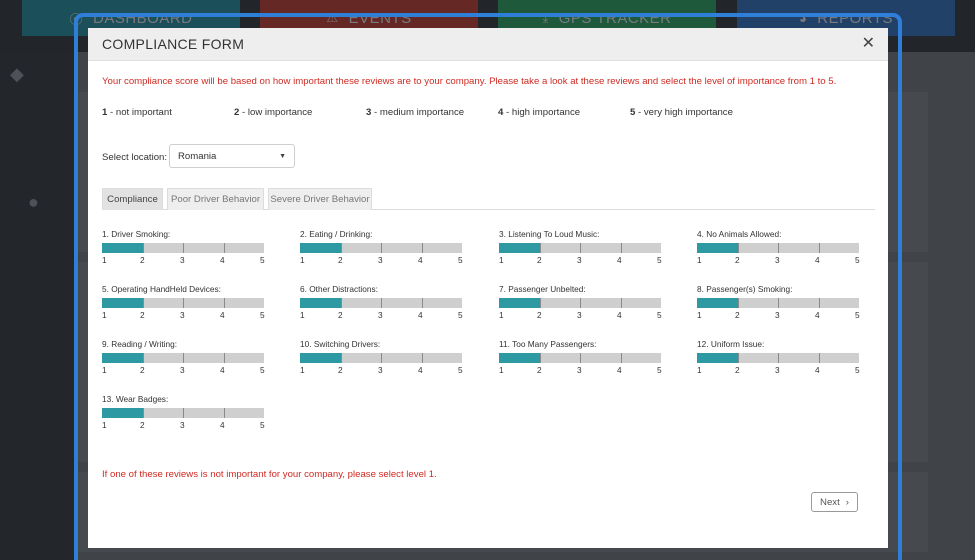 This screenshot has width=975, height=560. Describe the element at coordinates (868, 44) in the screenshot. I see `close-icon: ✕` at that location.